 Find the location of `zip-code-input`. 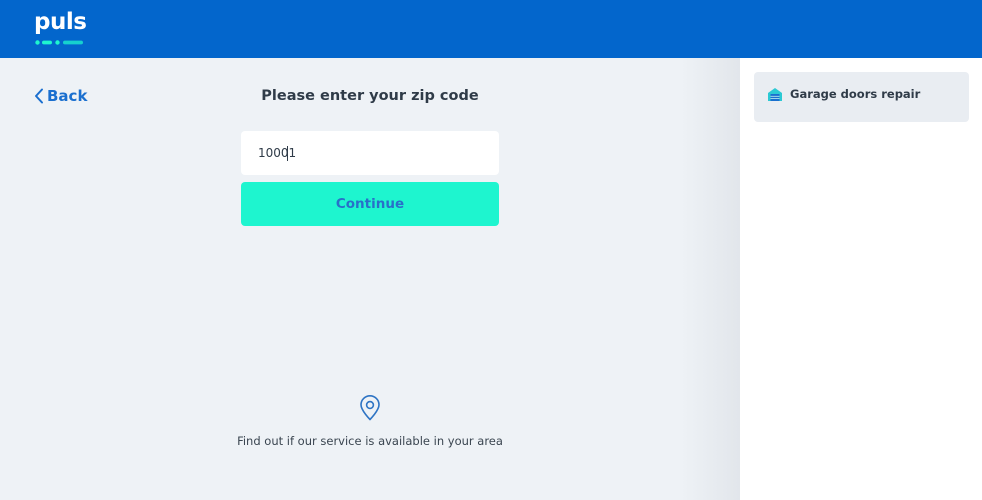

zip-code-input is located at coordinates (370, 153).